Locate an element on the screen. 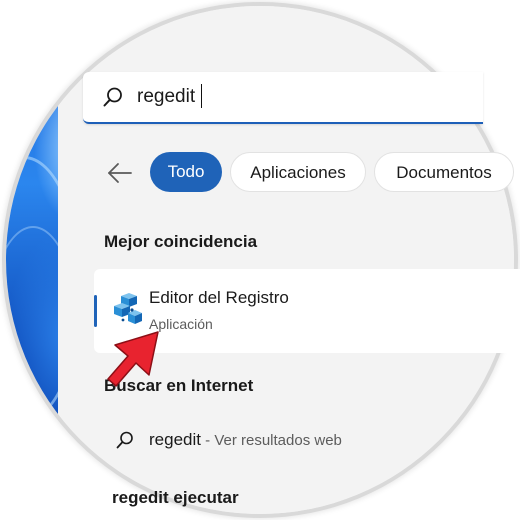 This screenshot has height=520, width=520. web-results-hint: - Ver resultados web is located at coordinates (271, 440).